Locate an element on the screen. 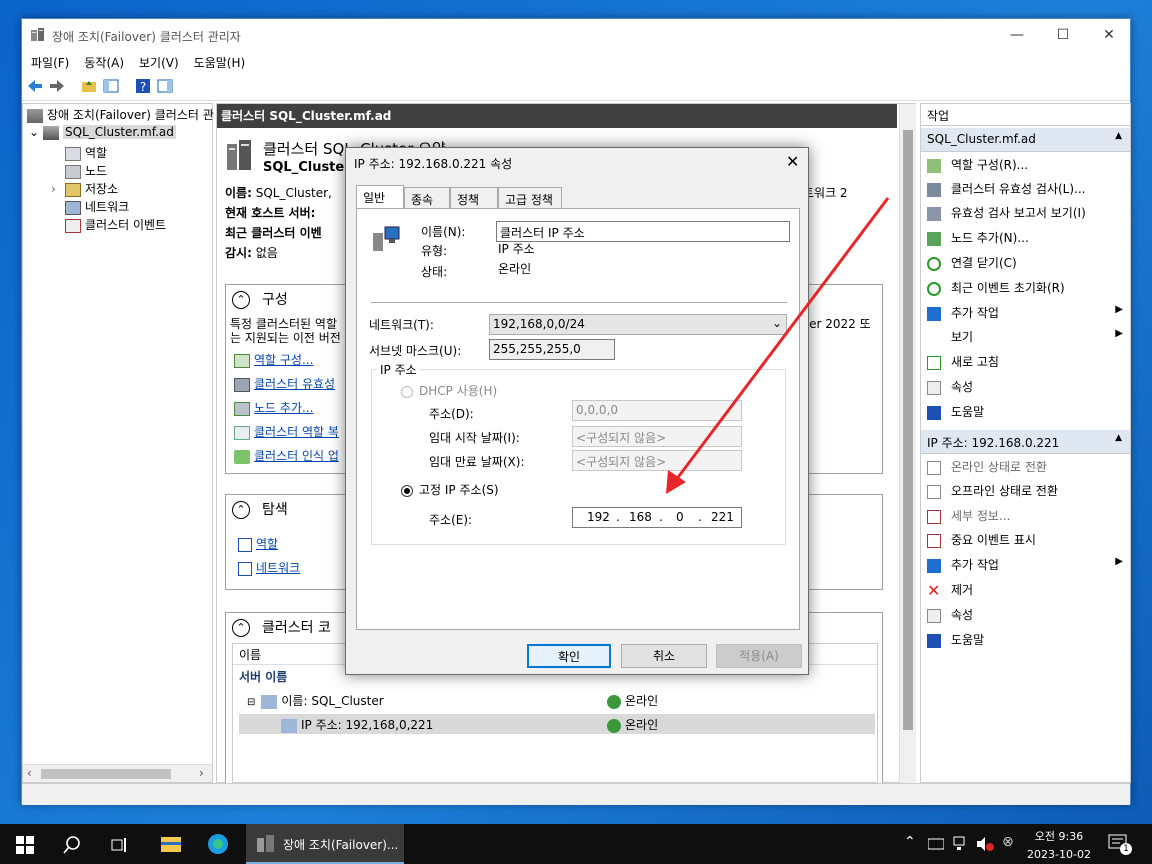  notification-badge: 1 is located at coordinates (1126, 849).